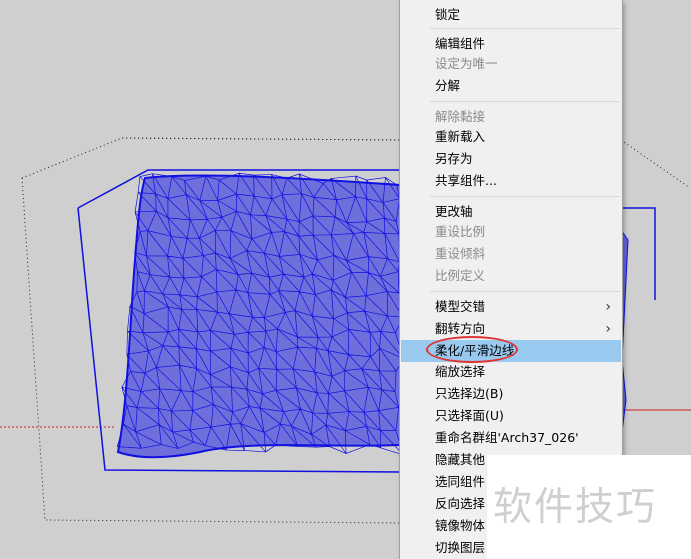  Describe the element at coordinates (460, 253) in the screenshot. I see `menu-item-label: 重设倾斜` at that location.